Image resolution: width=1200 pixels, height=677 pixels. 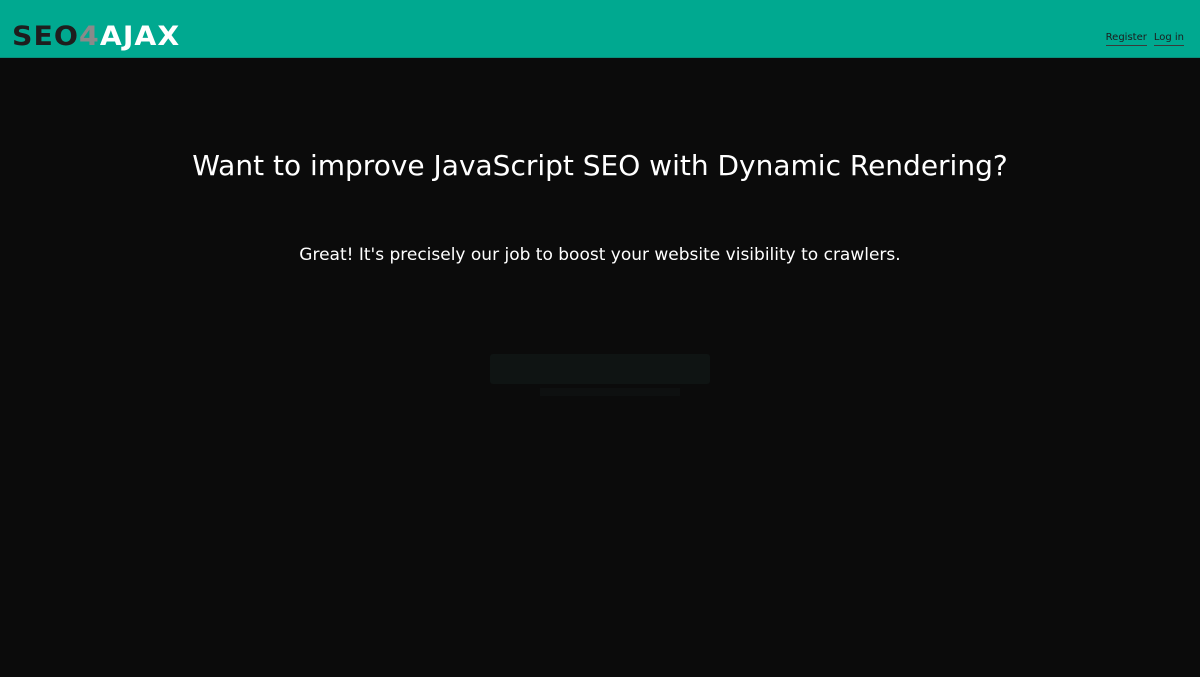 I want to click on obscured-cta-caption, so click(x=610, y=392).